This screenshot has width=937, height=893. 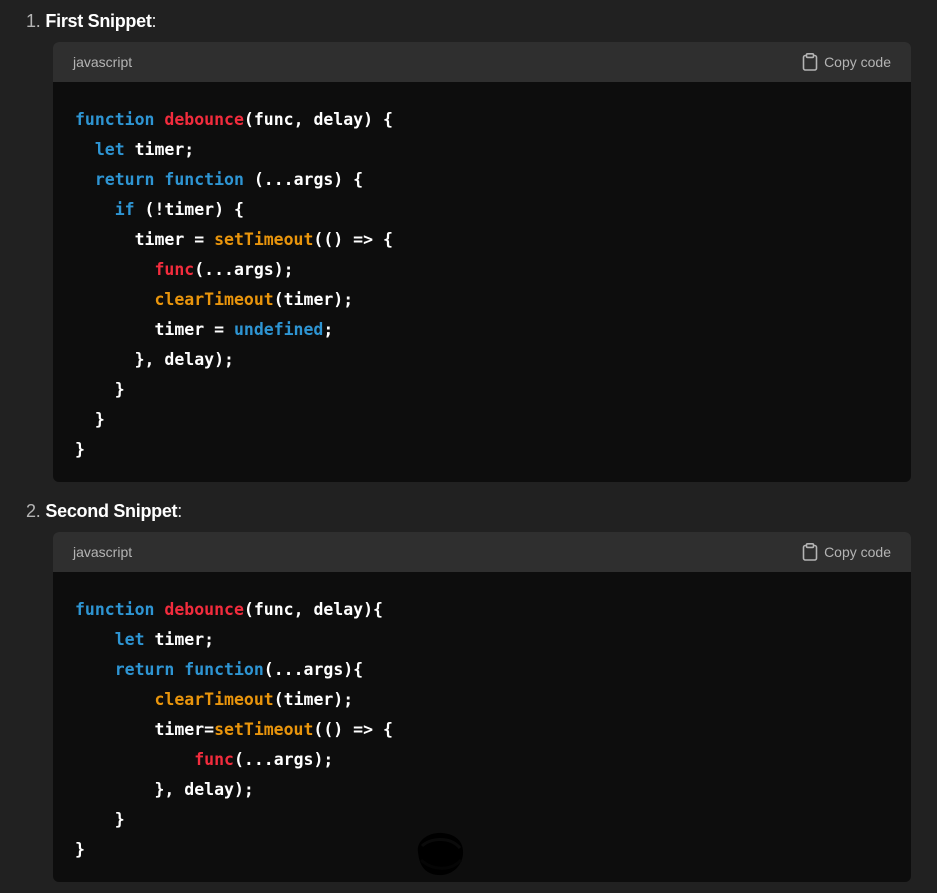 What do you see at coordinates (482, 240) in the screenshot?
I see `code-line: timer = setTimeout(() => {` at bounding box center [482, 240].